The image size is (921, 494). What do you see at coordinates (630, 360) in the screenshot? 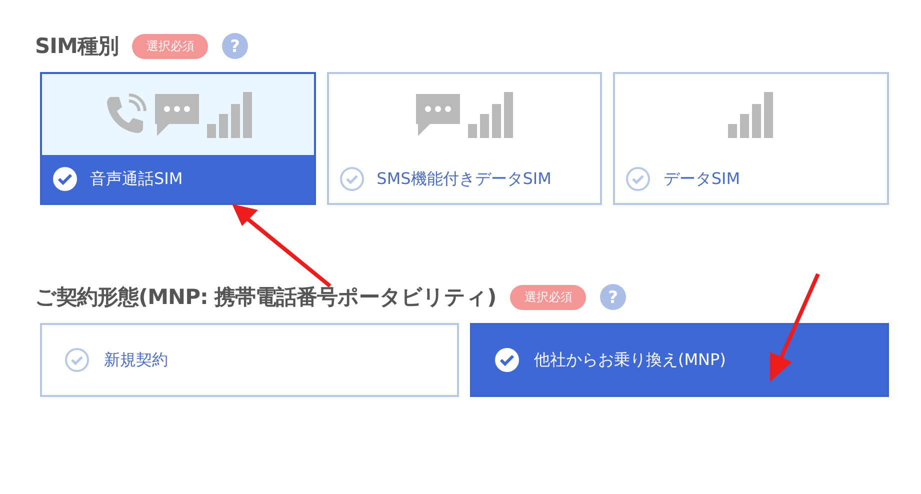
I see `option-label: 他社からお乗り換え(MNP)` at bounding box center [630, 360].